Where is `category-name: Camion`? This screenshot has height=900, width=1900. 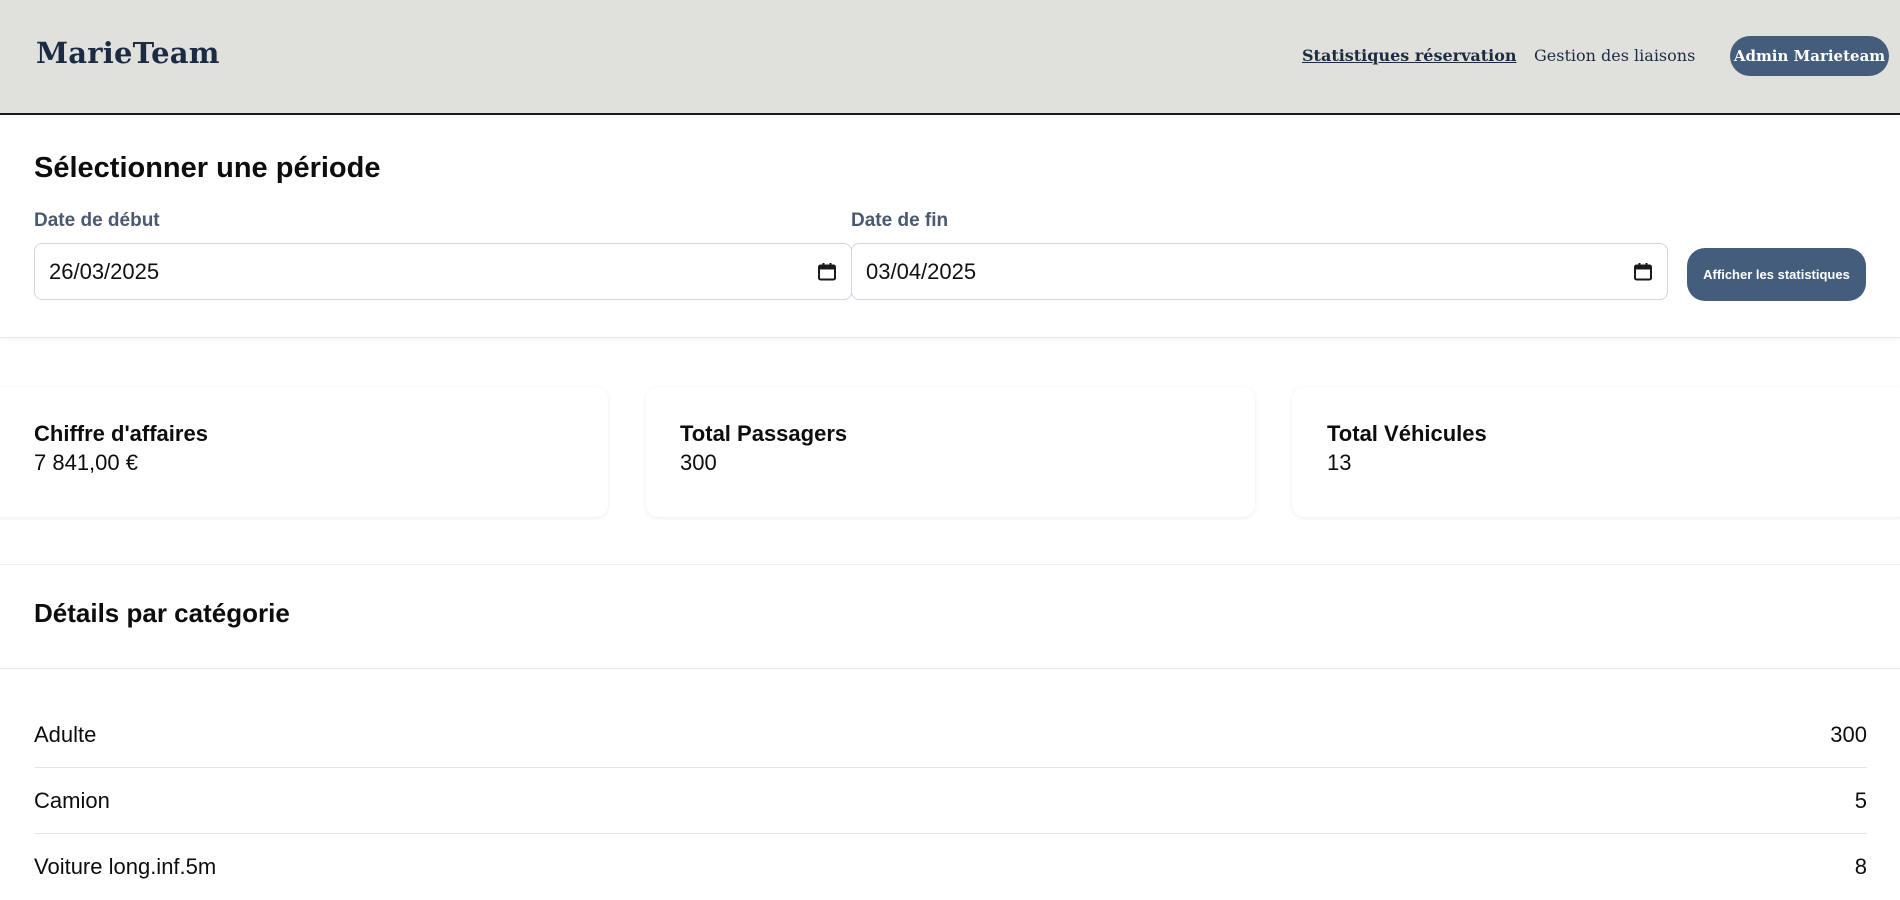
category-name: Camion is located at coordinates (72, 800).